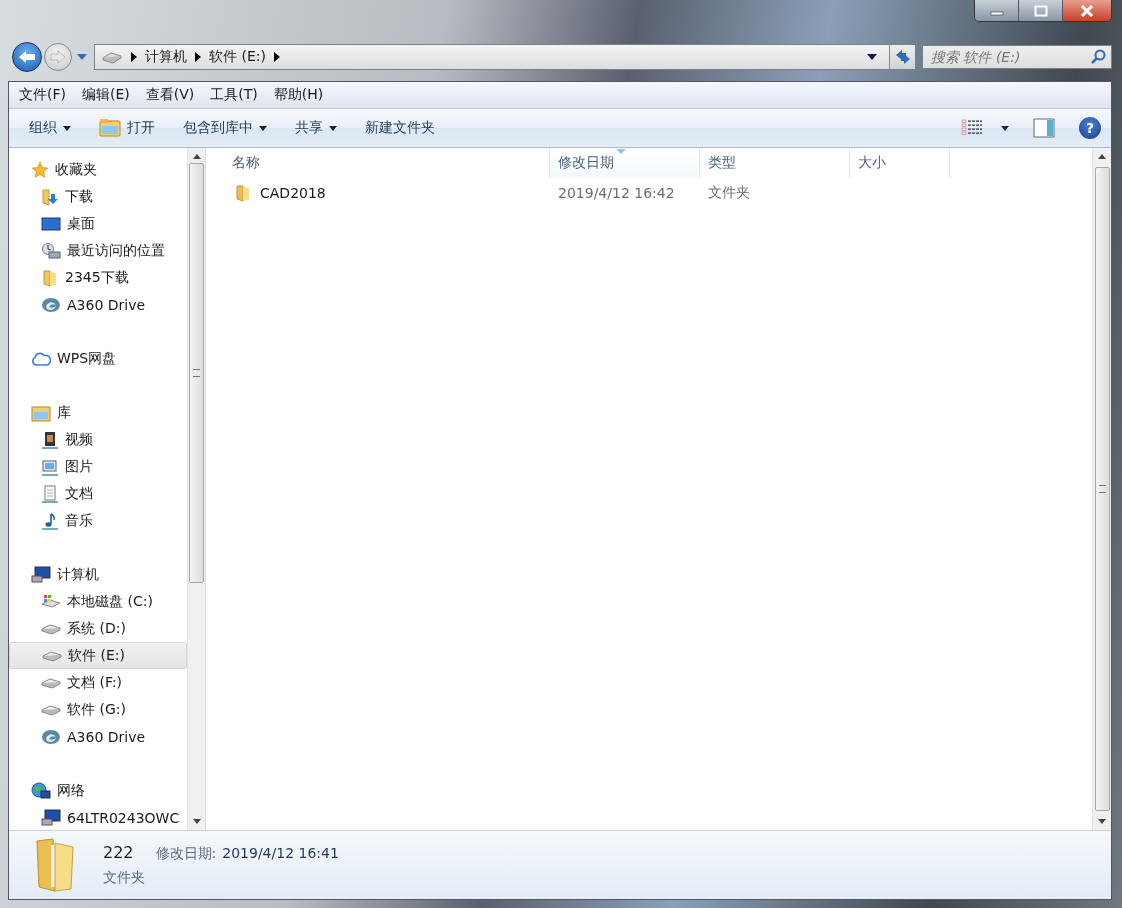  Describe the element at coordinates (98, 223) in the screenshot. I see `sidebar-item: 桌面` at that location.